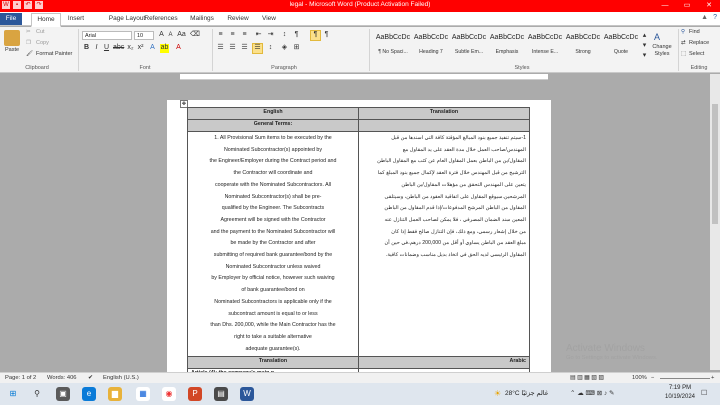  Describe the element at coordinates (29, 54) in the screenshot. I see `format-painter-icon: 🖌` at that location.